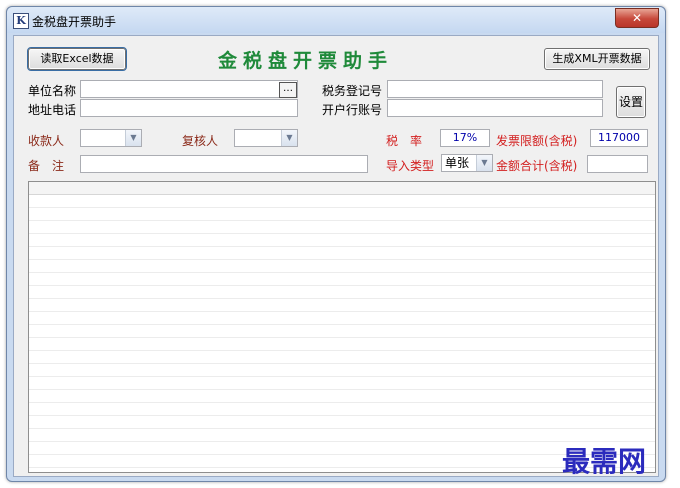  I want to click on company-name-field, so click(189, 89).